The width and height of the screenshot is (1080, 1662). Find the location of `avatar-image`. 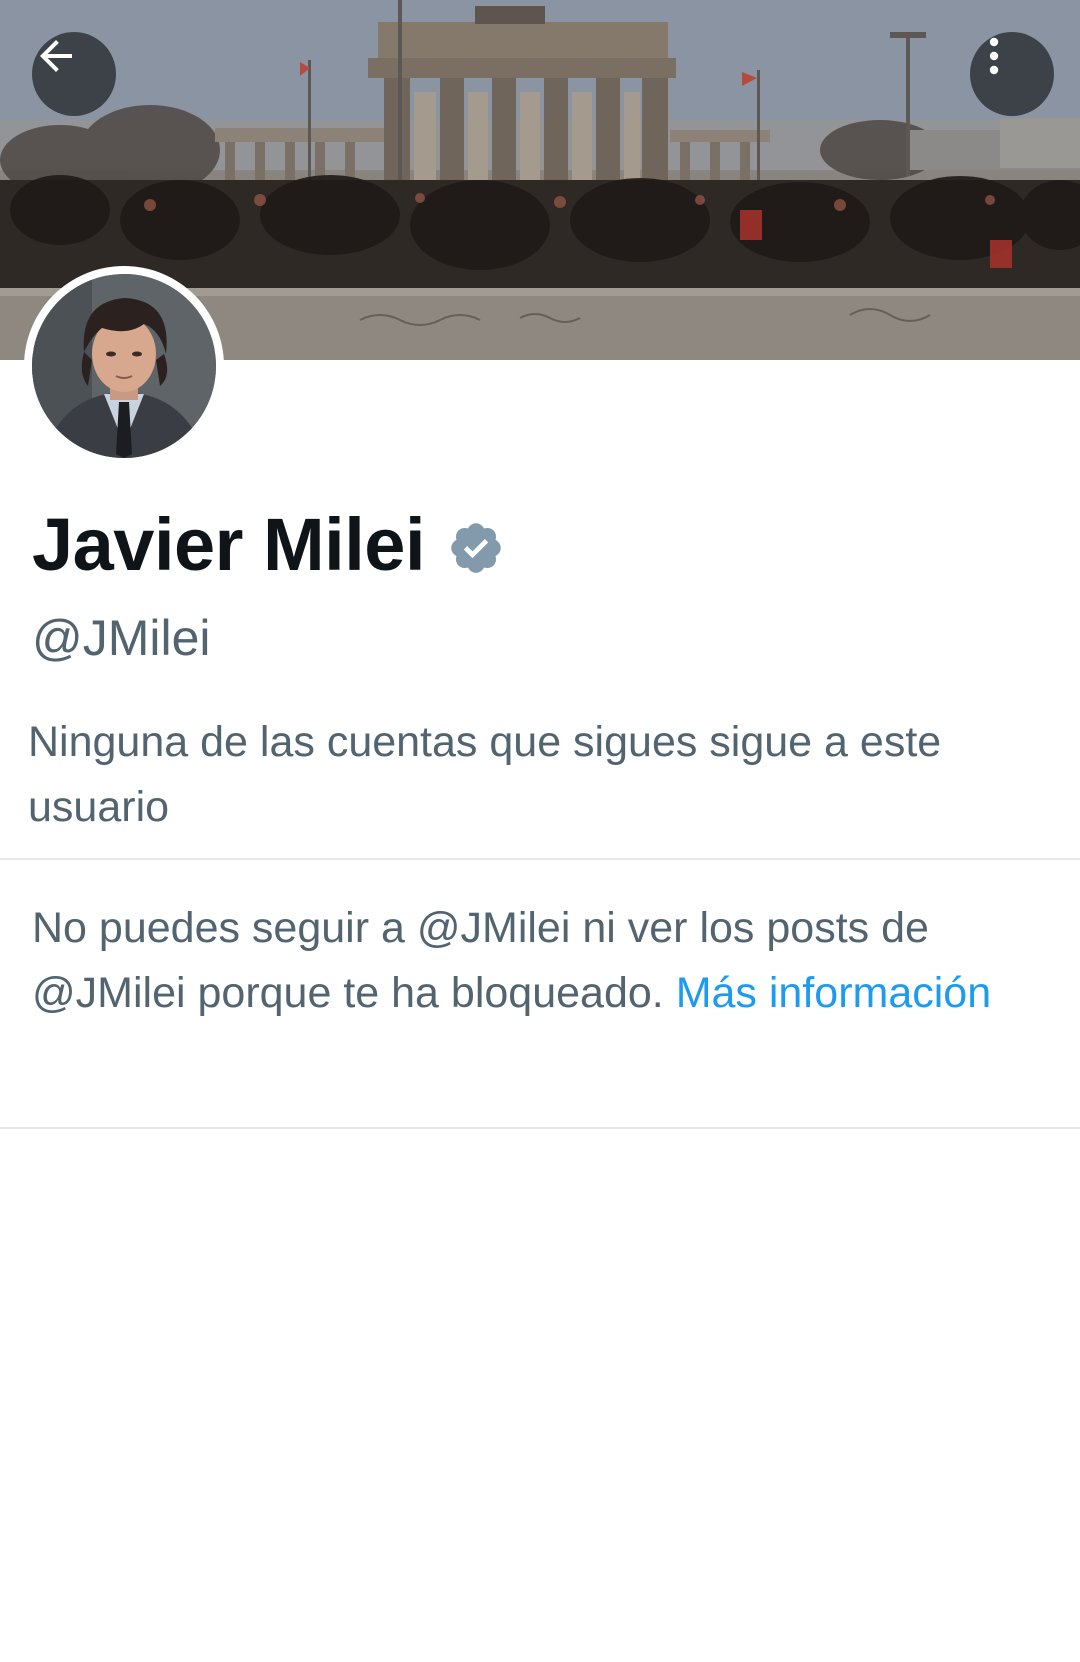

avatar-image is located at coordinates (124, 366).